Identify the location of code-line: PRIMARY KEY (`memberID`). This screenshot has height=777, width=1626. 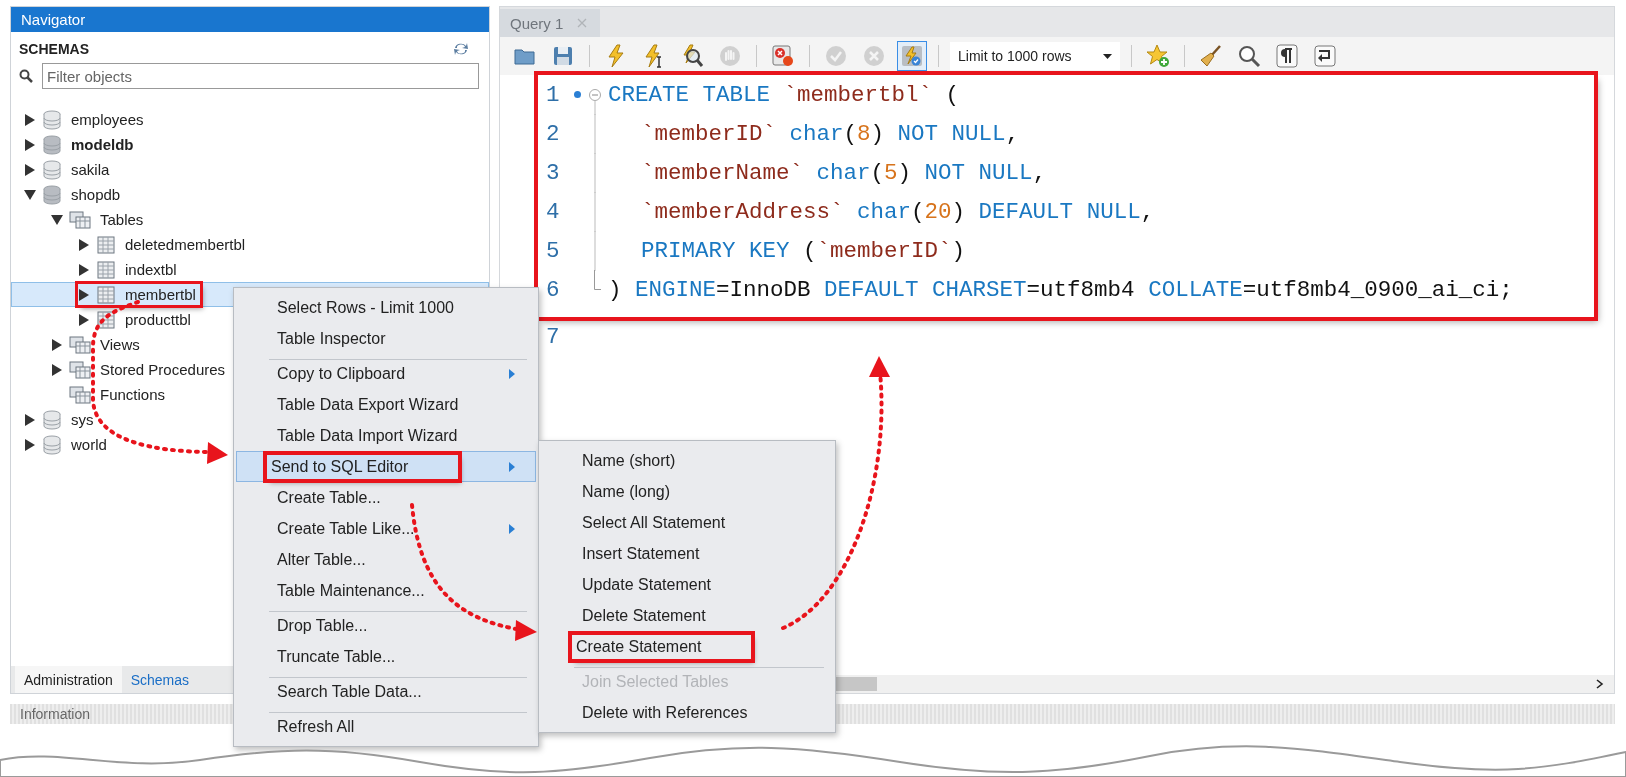
(803, 250).